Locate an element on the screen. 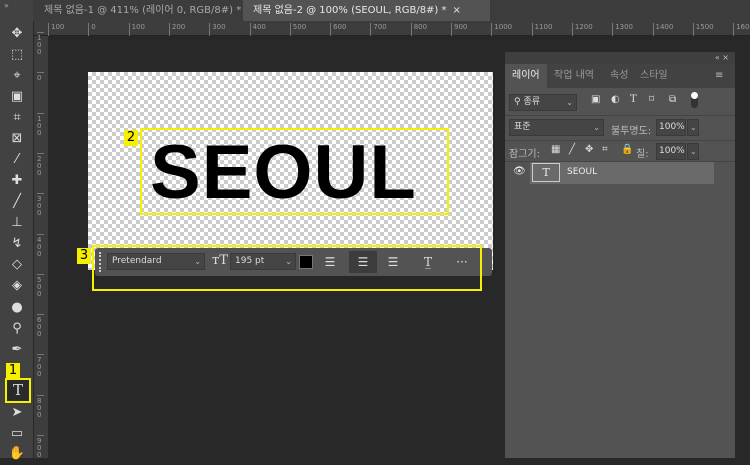  tab-document-1: 제목 없음-1 @ 411% (레이어 0, RGB/8#) *× is located at coordinates (150, 10).